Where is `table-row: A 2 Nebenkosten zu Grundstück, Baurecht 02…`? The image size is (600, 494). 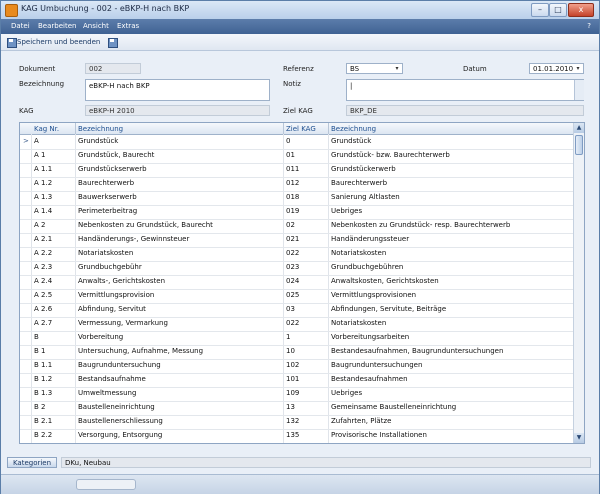 table-row: A 2 Nebenkosten zu Grundstück, Baurecht 02… is located at coordinates (296, 226).